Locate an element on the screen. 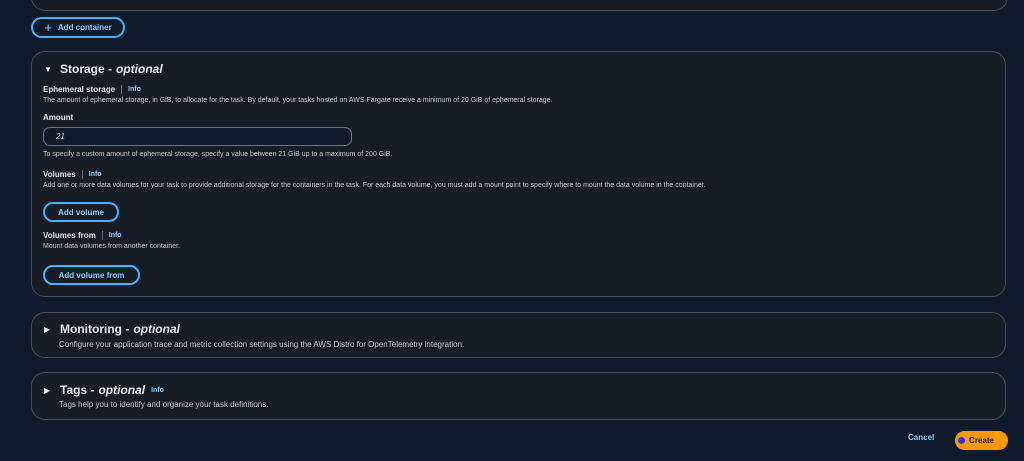 The image size is (1024, 461). cancel-button: Cancel is located at coordinates (921, 437).